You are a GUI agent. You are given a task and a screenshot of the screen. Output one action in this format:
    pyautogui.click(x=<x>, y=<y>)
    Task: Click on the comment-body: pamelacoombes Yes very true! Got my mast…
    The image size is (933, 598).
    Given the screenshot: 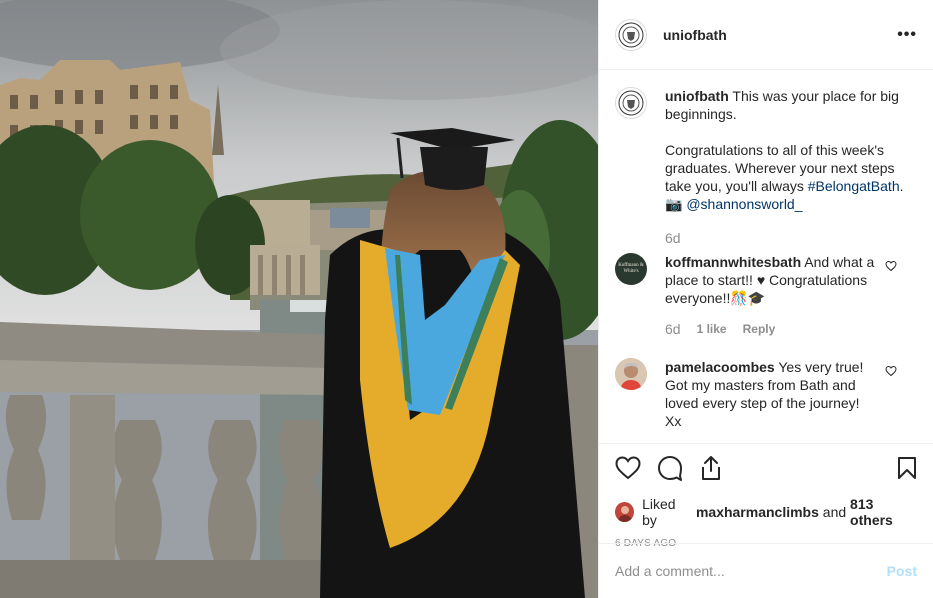 What is the action you would take?
    pyautogui.click(x=785, y=394)
    